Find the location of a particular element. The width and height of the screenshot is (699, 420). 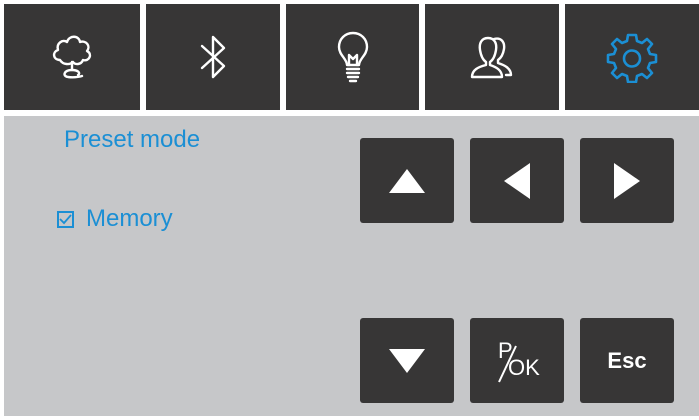

right-button is located at coordinates (627, 180).